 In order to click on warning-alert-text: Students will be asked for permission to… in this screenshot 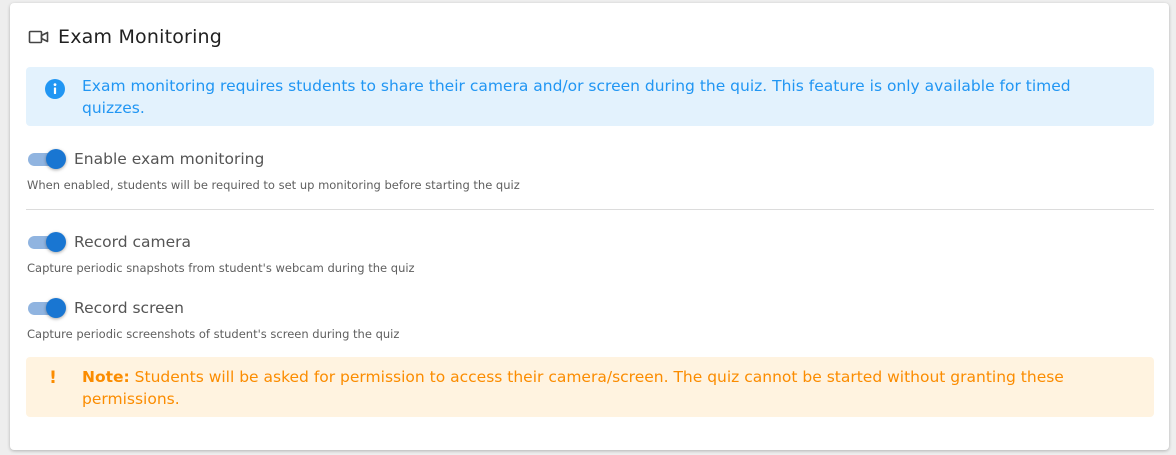, I will do `click(573, 388)`.